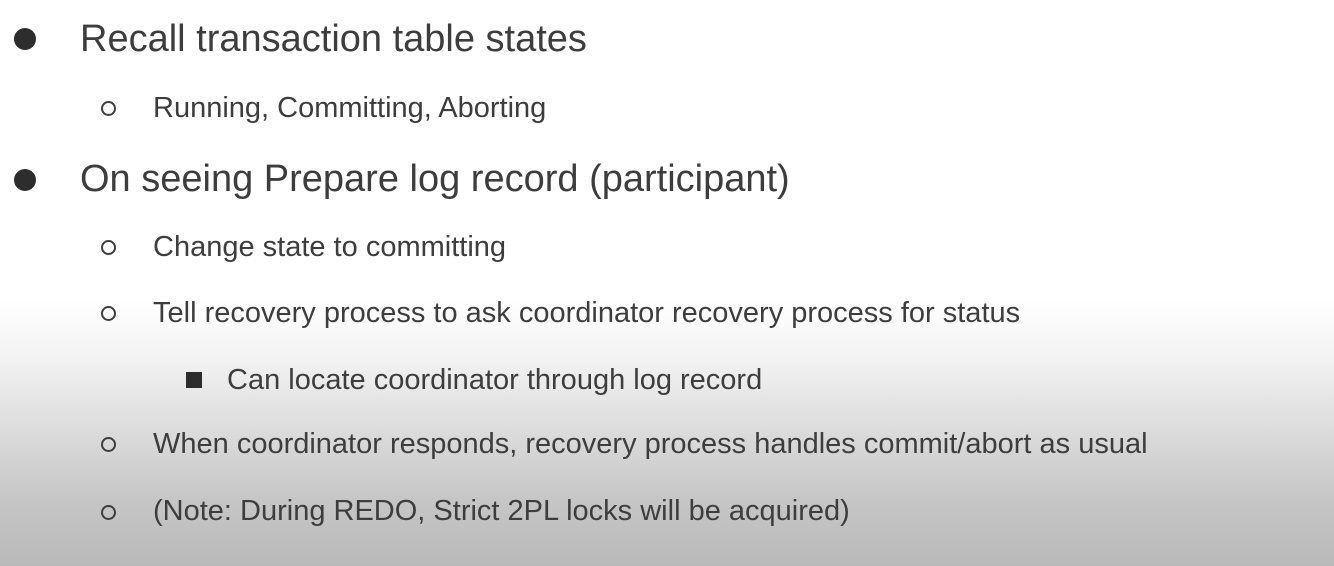 Image resolution: width=1334 pixels, height=566 pixels. Describe the element at coordinates (330, 247) in the screenshot. I see `sub-bullet-change-state: Change state to committing` at that location.